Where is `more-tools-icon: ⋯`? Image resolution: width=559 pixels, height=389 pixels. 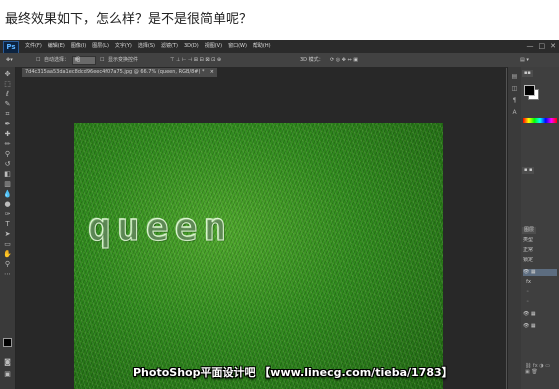
more-tools-icon: ⋯ is located at coordinates (7, 274).